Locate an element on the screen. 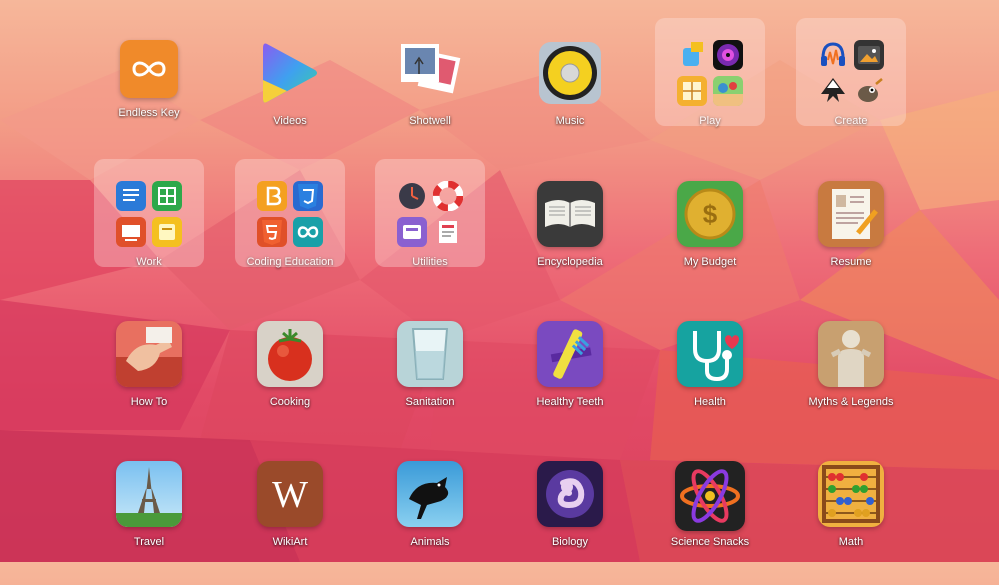  snake-game-icon is located at coordinates (728, 91).